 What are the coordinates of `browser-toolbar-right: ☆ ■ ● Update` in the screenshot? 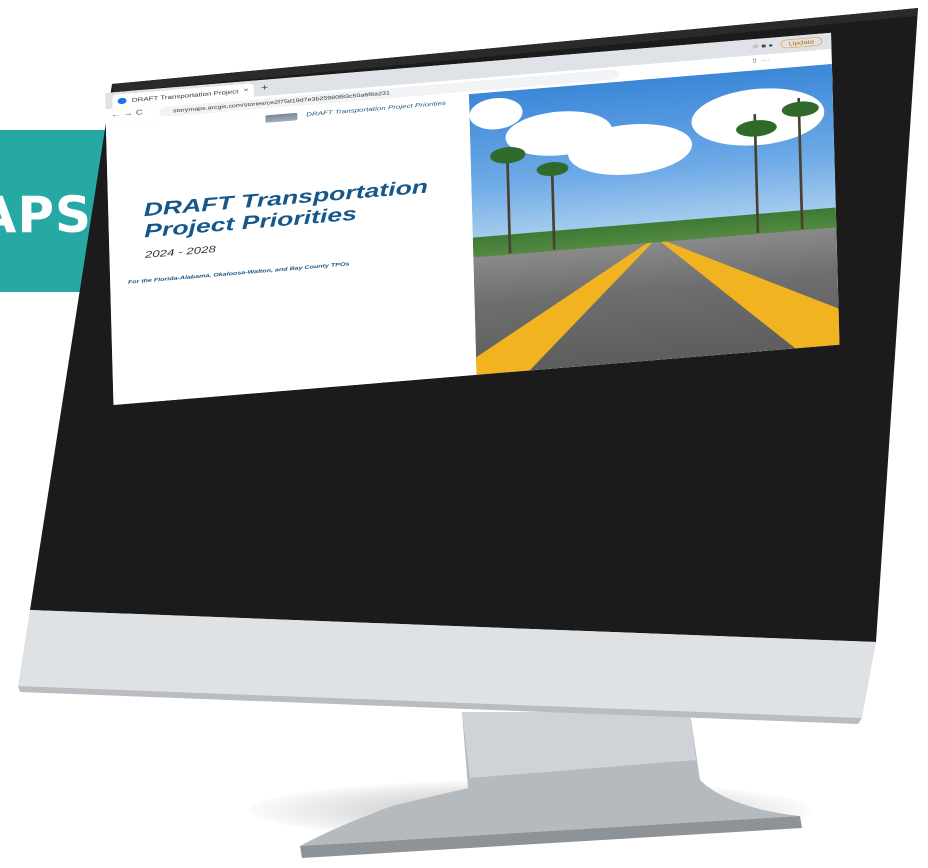 It's located at (787, 44).